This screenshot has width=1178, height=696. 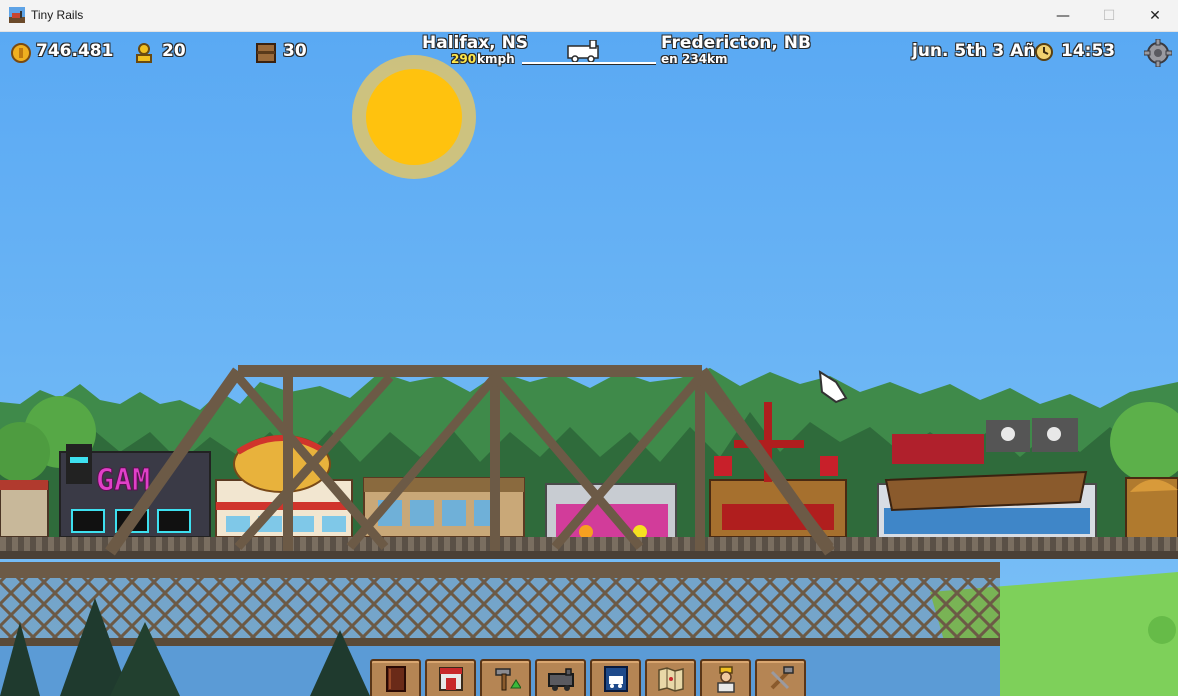 I want to click on train-cars-button, so click(x=560, y=677).